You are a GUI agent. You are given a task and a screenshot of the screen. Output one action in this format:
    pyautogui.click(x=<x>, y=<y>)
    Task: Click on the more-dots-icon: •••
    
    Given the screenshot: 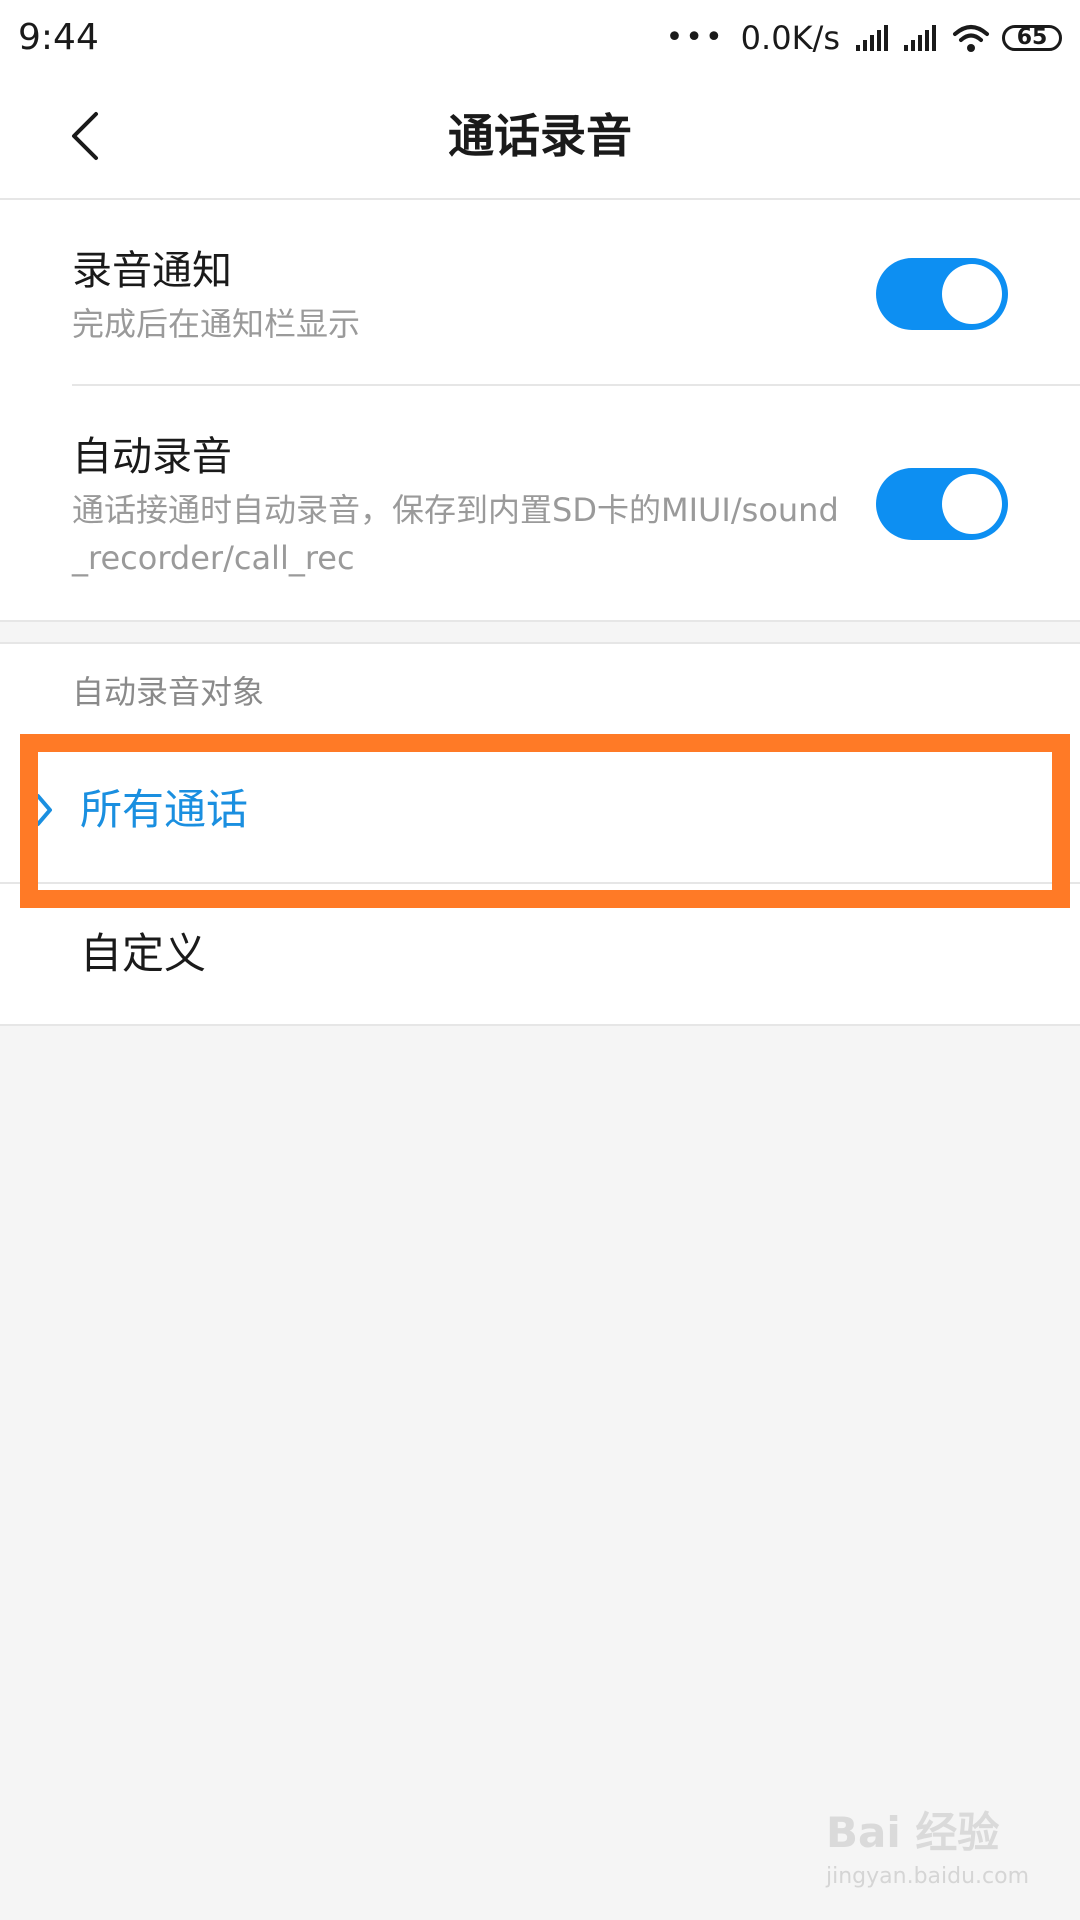 What is the action you would take?
    pyautogui.click(x=695, y=37)
    